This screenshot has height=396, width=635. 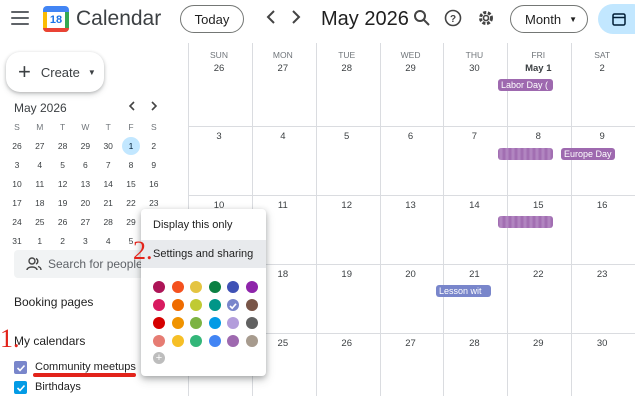 I want to click on day-number: 20, so click(x=411, y=274).